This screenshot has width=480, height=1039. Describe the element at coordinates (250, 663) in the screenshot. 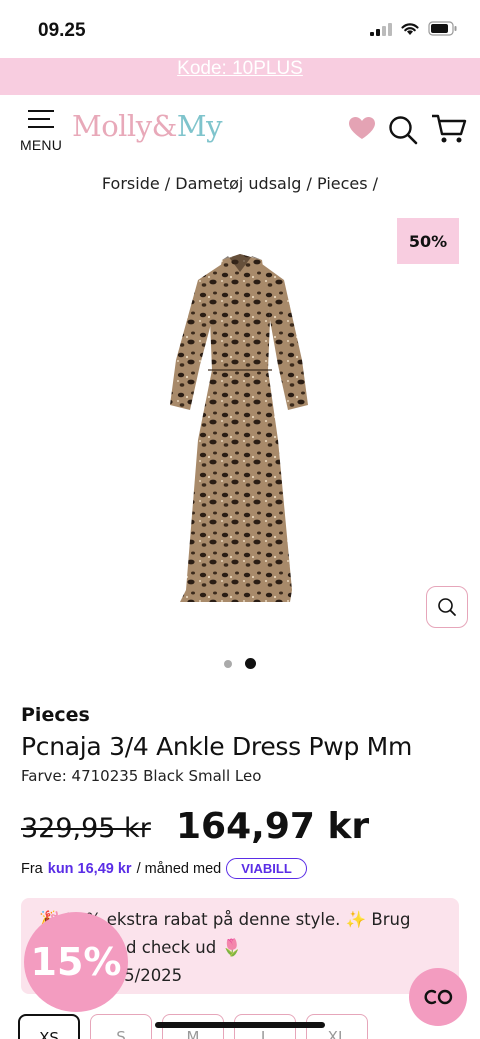

I see `gallery-dot-2-active` at that location.